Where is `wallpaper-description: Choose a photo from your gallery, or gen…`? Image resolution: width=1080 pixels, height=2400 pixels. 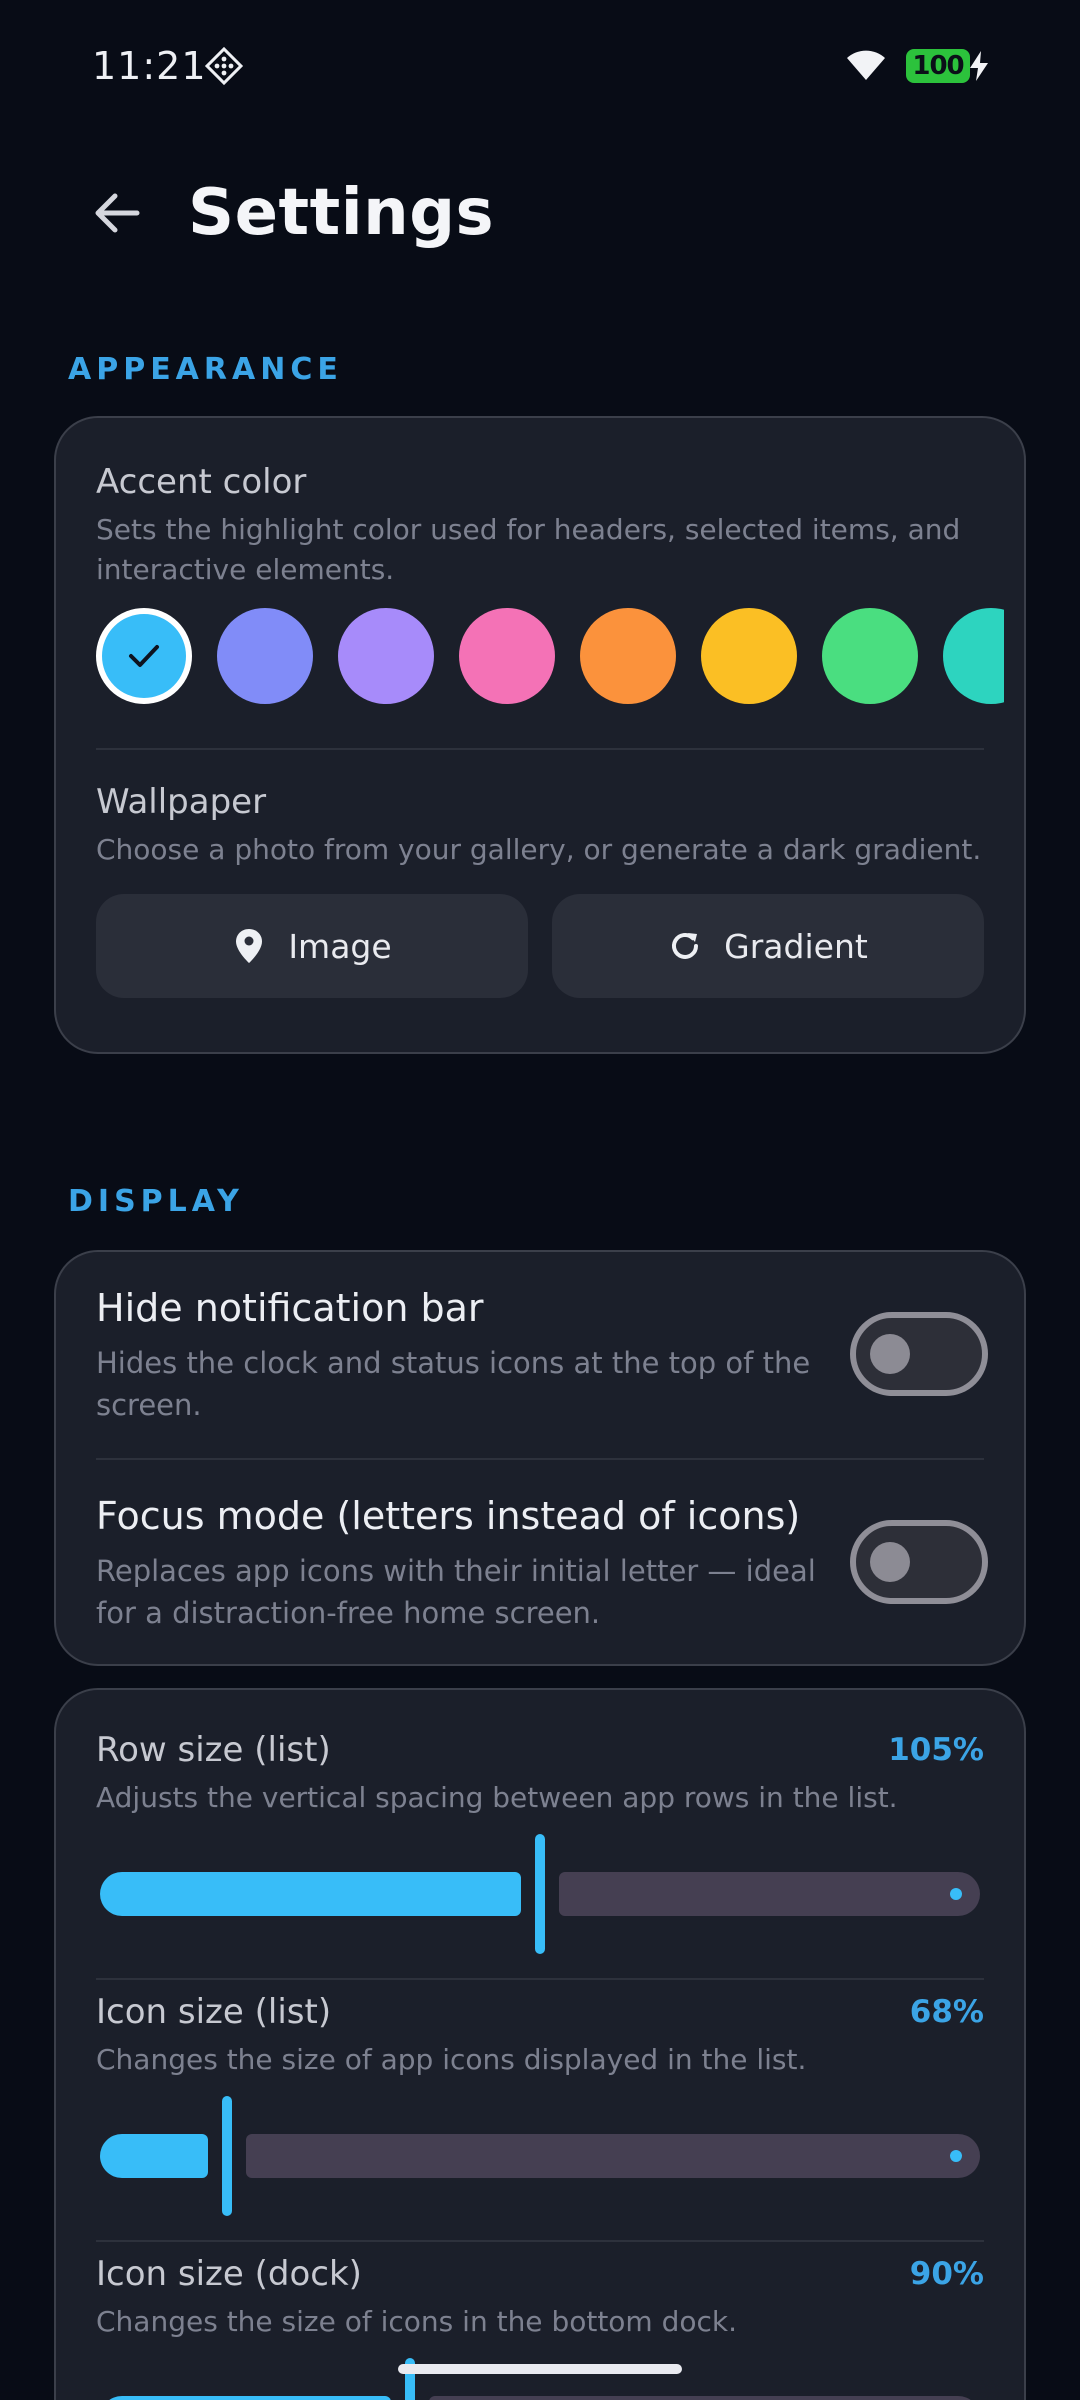 wallpaper-description: Choose a photo from your gallery, or gen… is located at coordinates (539, 849).